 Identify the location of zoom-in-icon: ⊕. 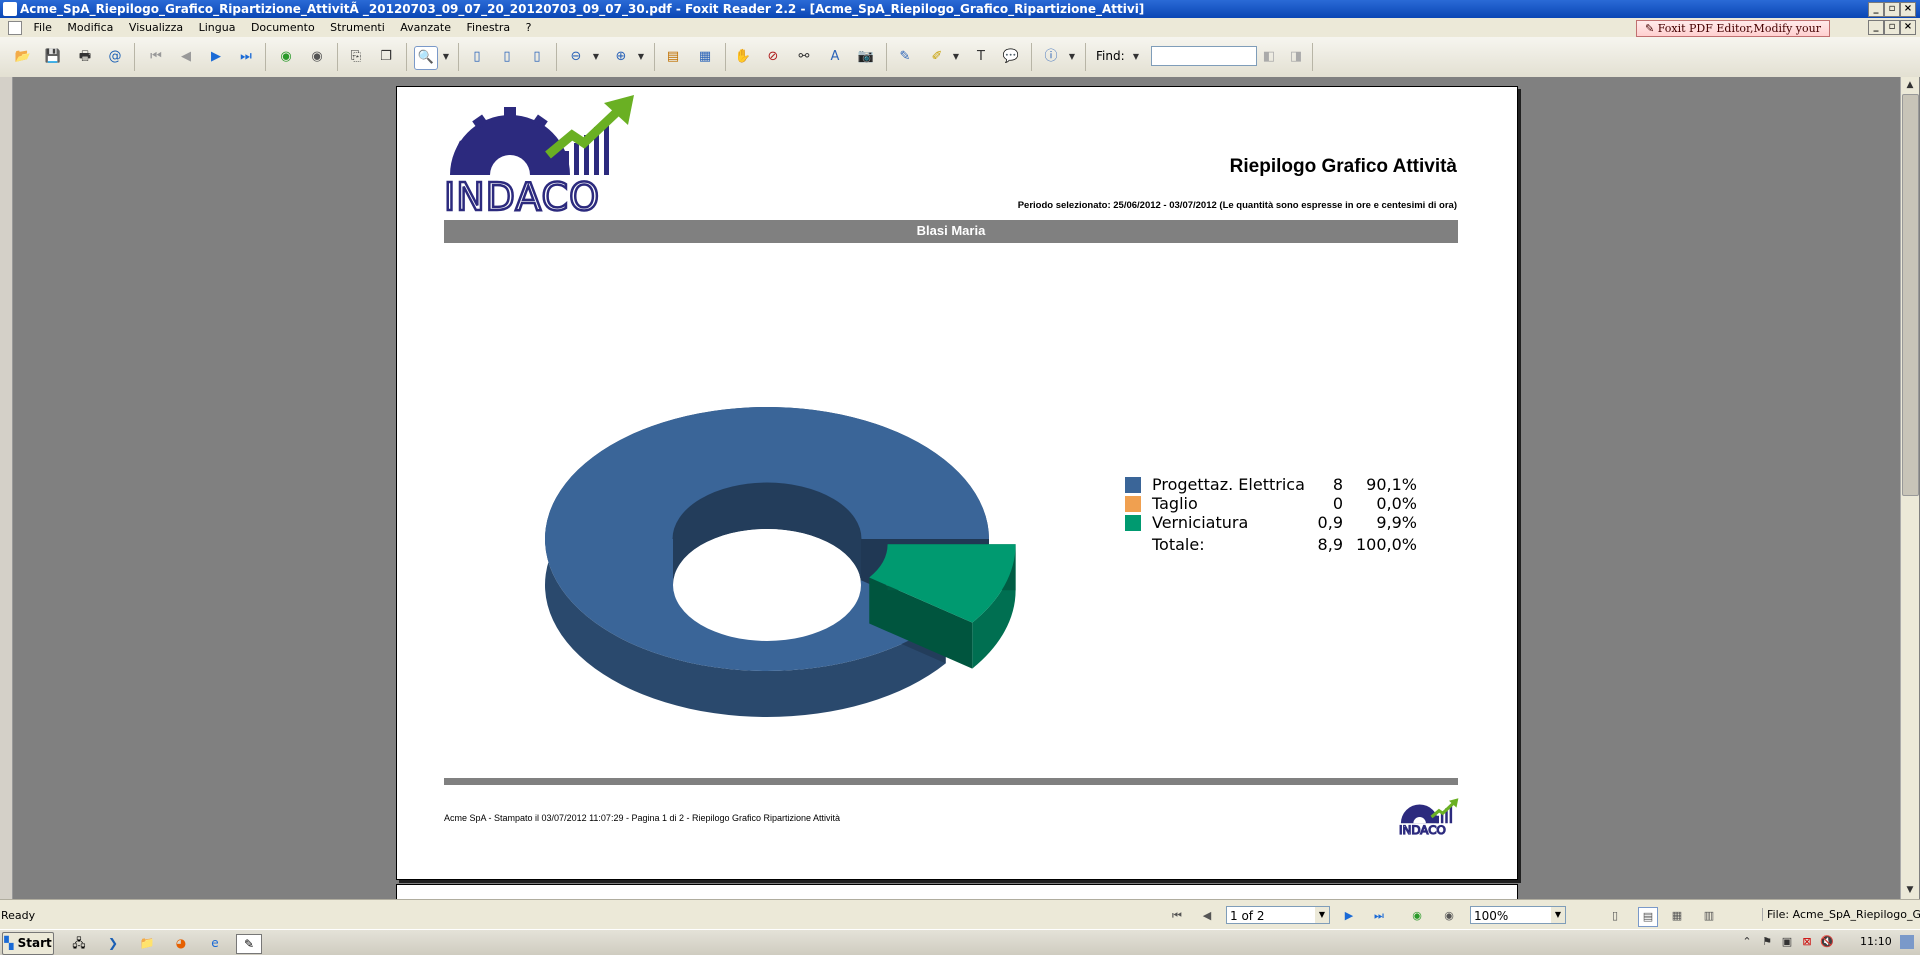
(621, 57).